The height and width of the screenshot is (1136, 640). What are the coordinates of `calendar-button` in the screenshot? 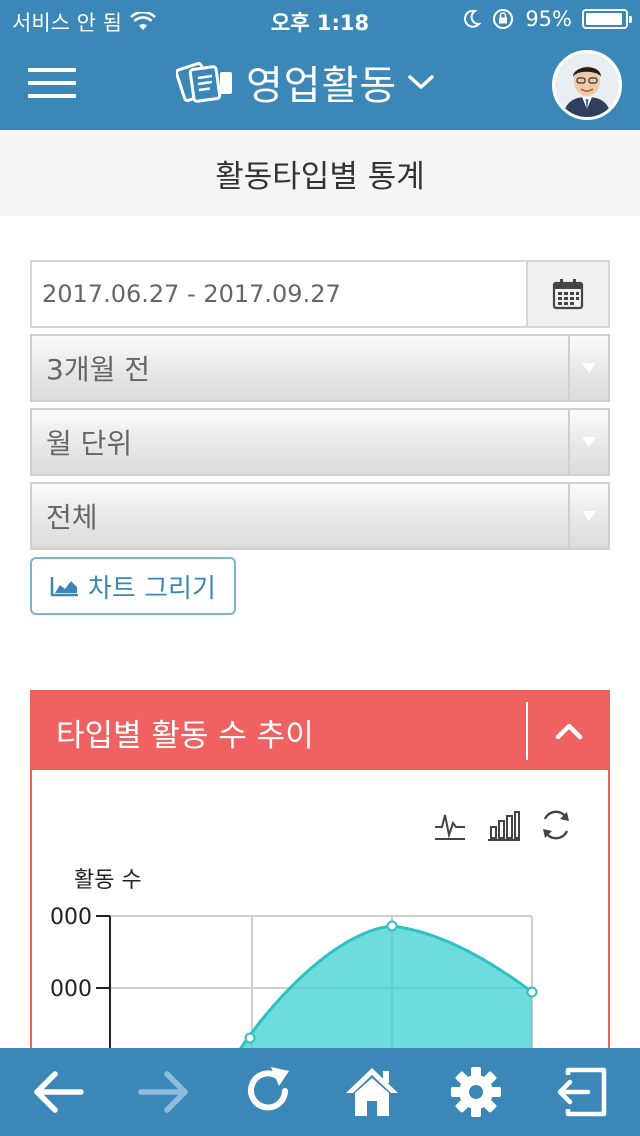 It's located at (567, 294).